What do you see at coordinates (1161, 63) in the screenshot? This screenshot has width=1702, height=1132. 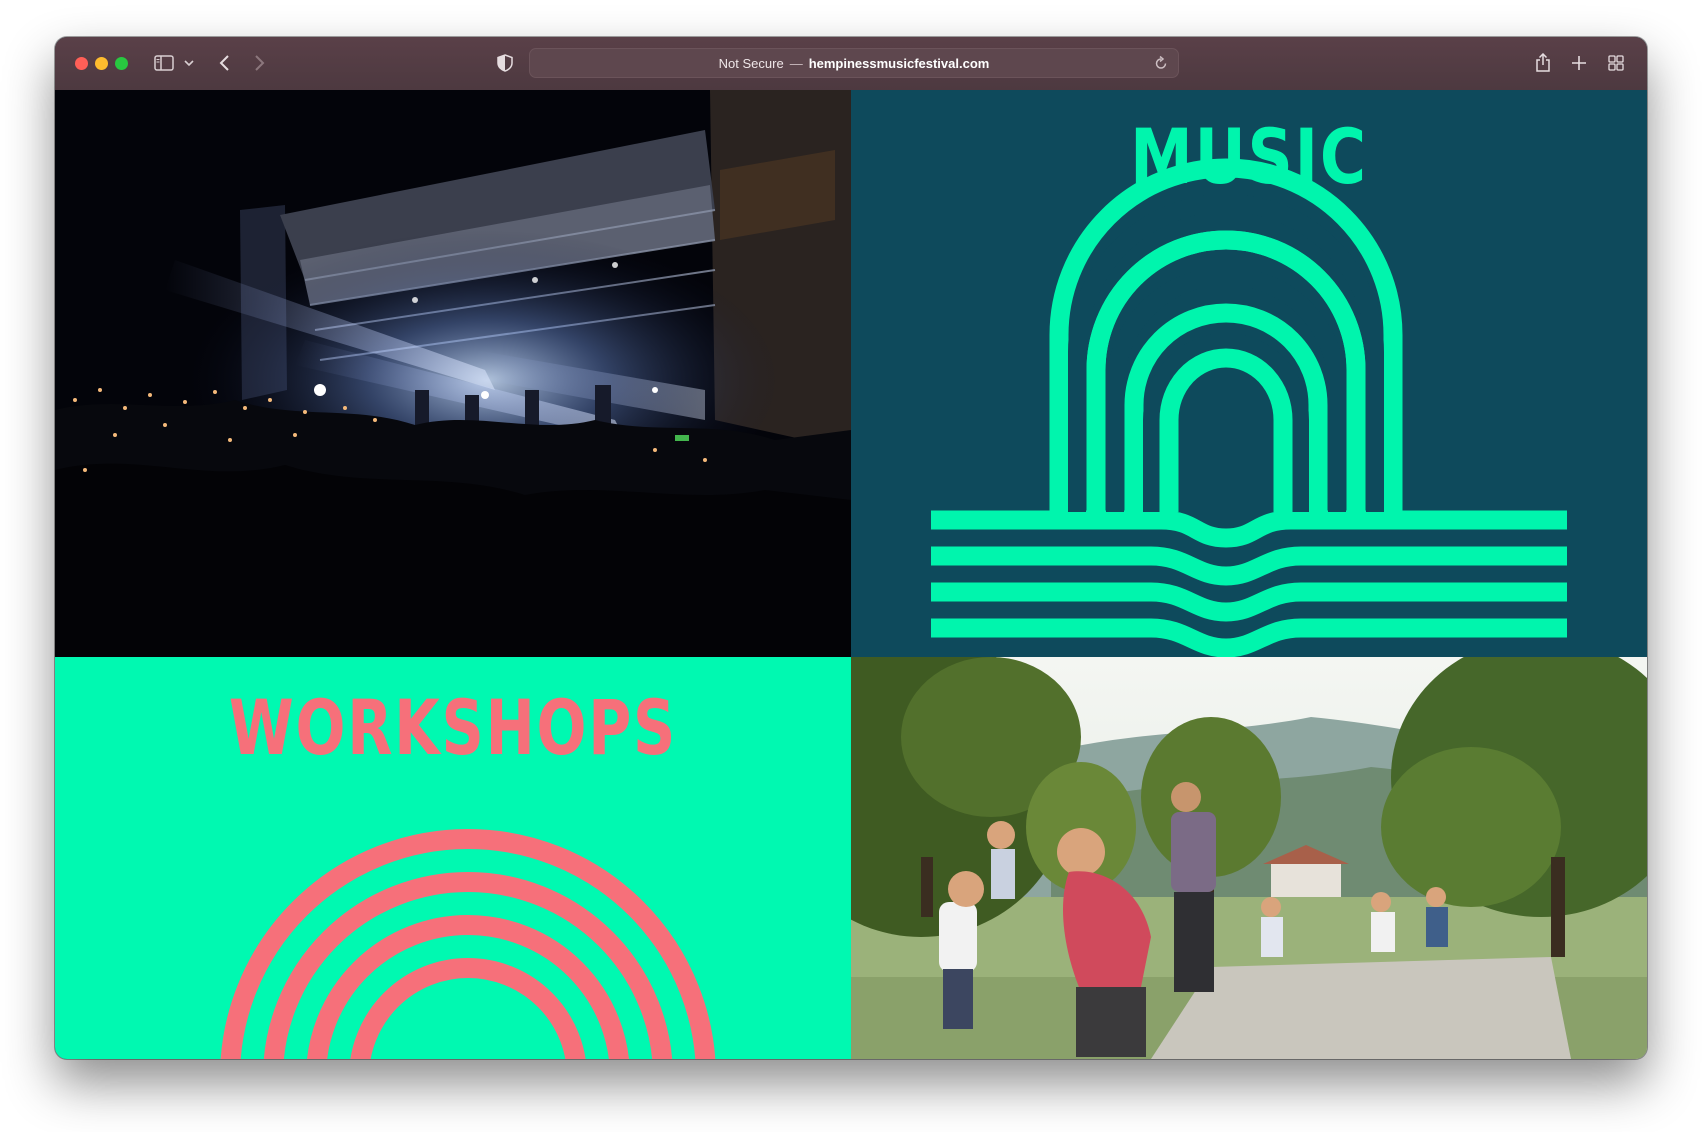 I see `reload-icon` at bounding box center [1161, 63].